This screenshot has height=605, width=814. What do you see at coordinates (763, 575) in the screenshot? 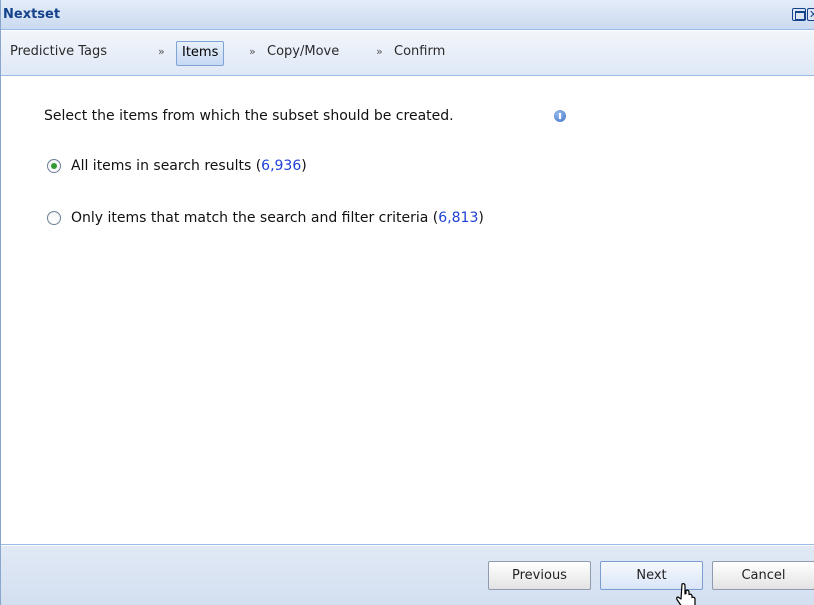
I see `cancel-button: Cancel` at bounding box center [763, 575].